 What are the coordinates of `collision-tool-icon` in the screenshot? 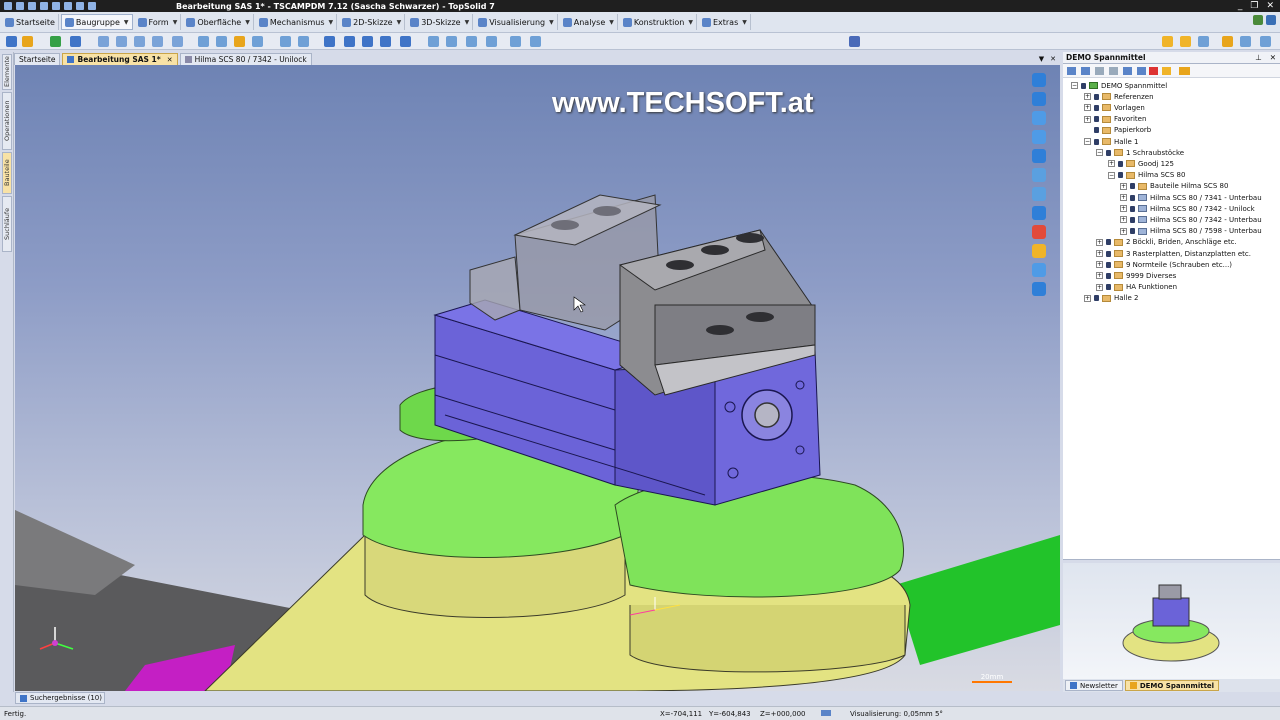 It's located at (854, 41).